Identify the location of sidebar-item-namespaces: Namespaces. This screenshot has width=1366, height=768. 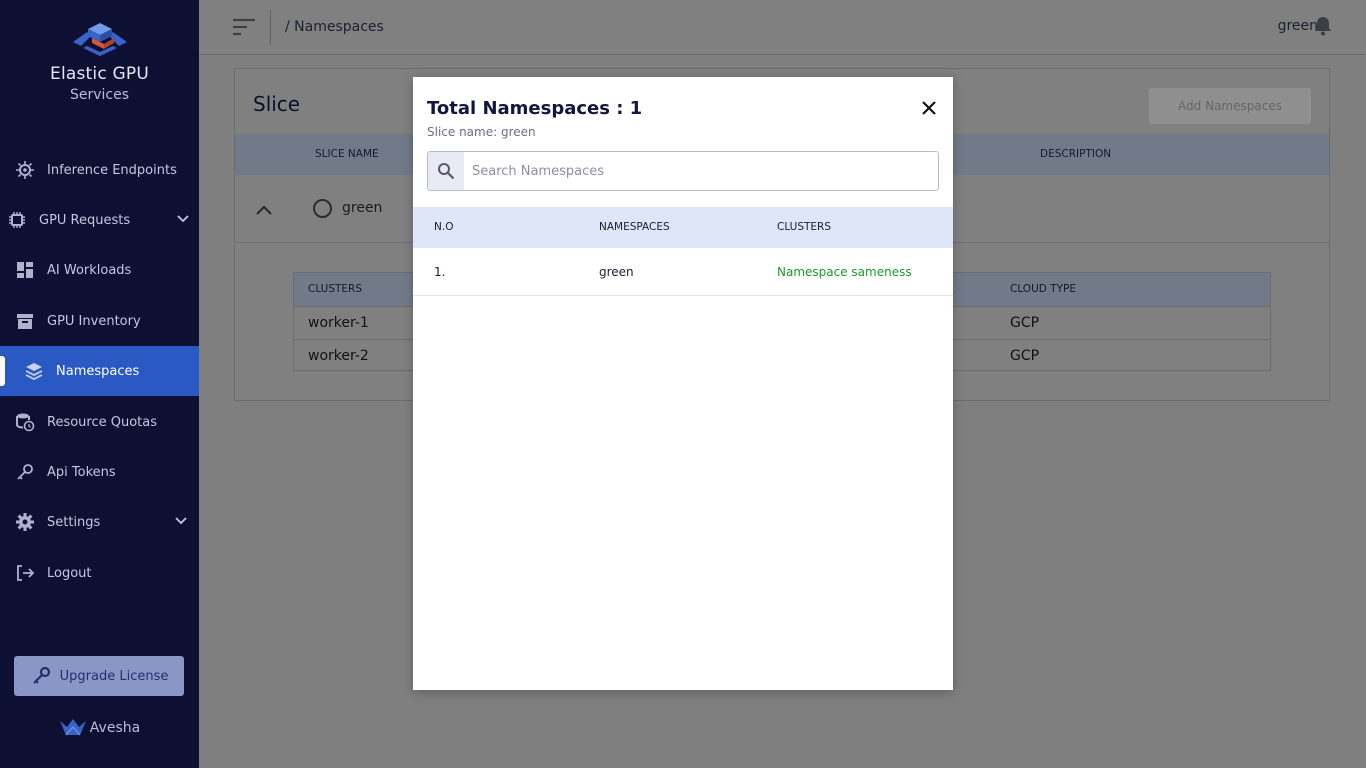
(99, 371).